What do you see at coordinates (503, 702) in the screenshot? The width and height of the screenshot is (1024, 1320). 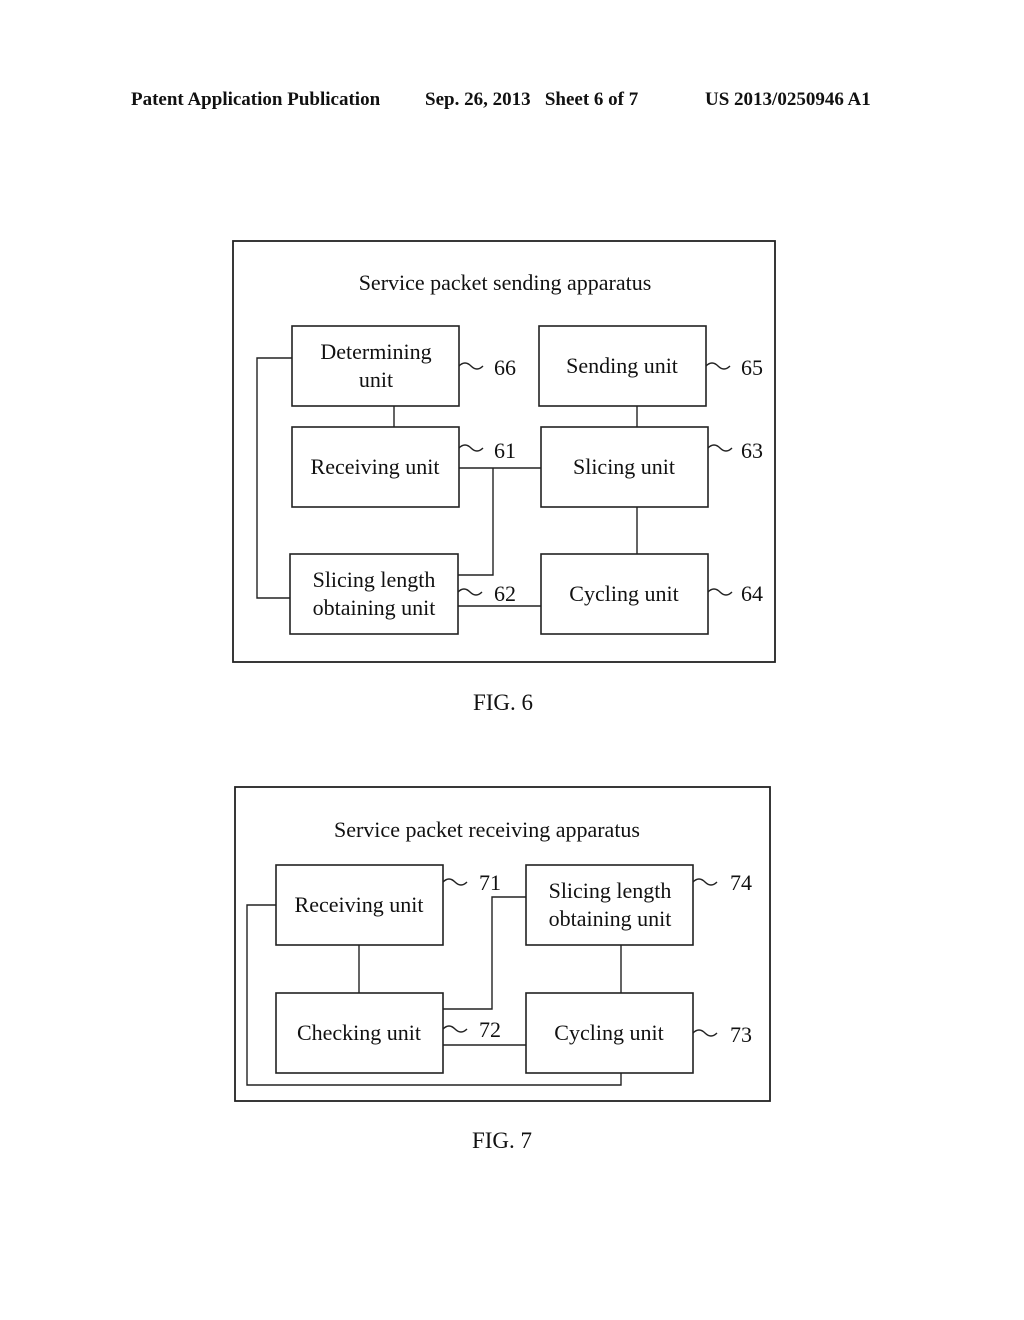 I see `fig6-caption: FIG. 6` at bounding box center [503, 702].